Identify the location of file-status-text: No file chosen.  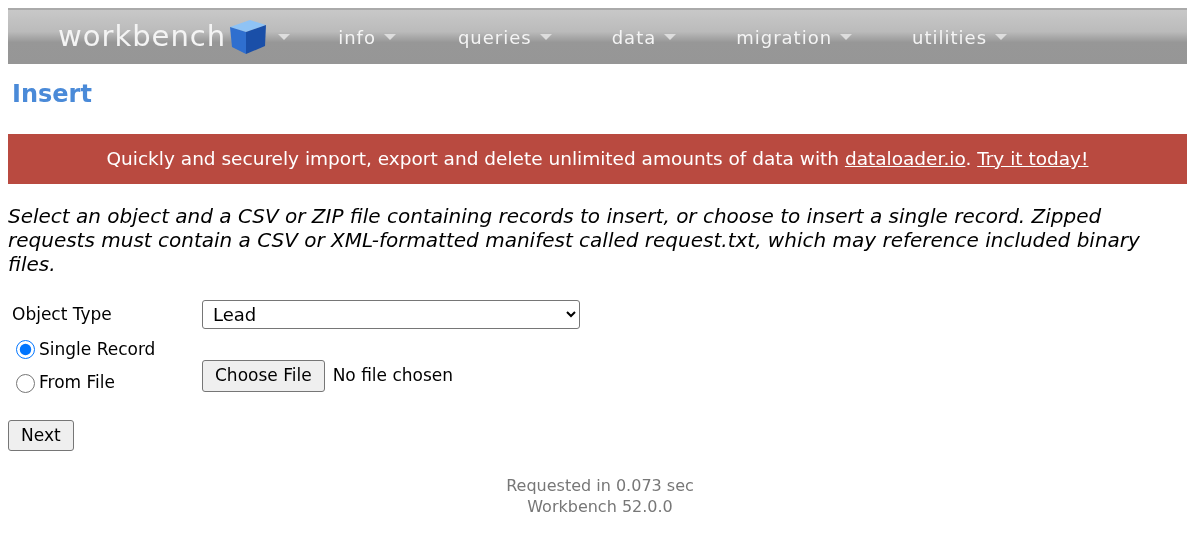
(393, 376).